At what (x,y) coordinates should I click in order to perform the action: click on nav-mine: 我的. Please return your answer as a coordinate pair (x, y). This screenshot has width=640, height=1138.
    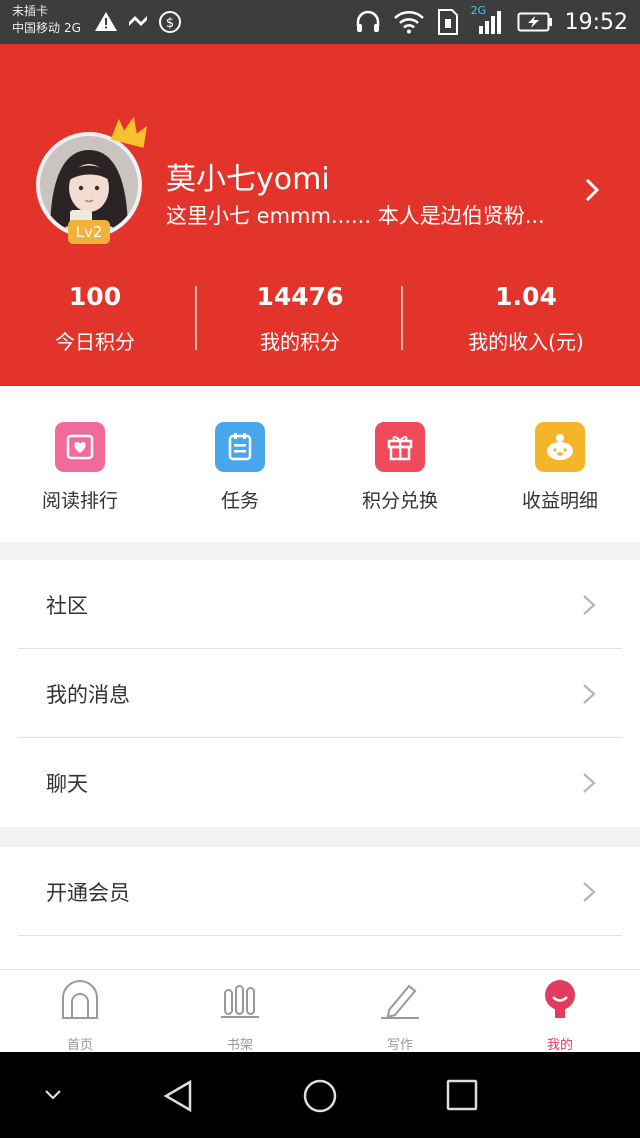
    Looking at the image, I should click on (560, 1015).